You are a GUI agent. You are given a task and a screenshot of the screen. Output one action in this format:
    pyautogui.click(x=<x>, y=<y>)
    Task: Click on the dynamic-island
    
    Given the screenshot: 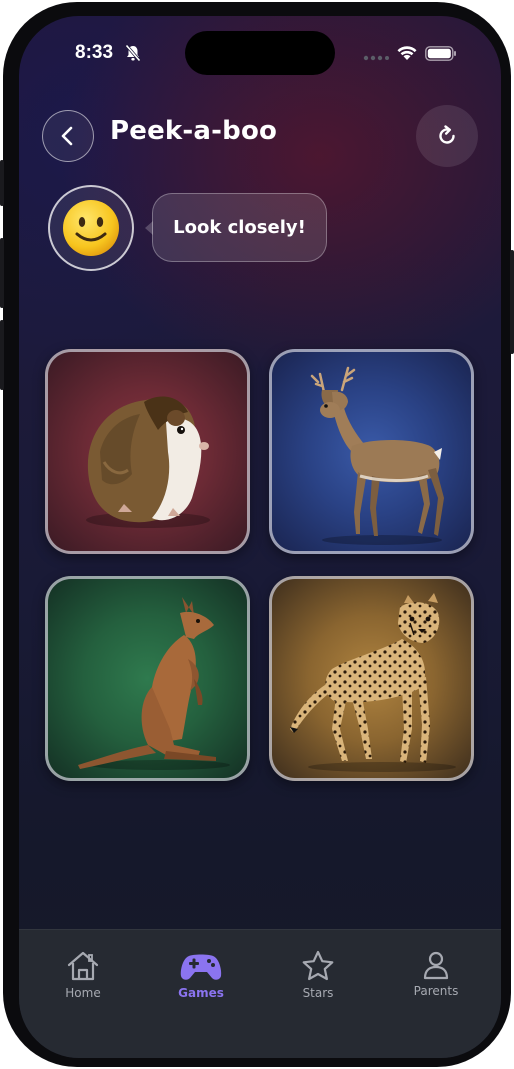 What is the action you would take?
    pyautogui.click(x=260, y=53)
    